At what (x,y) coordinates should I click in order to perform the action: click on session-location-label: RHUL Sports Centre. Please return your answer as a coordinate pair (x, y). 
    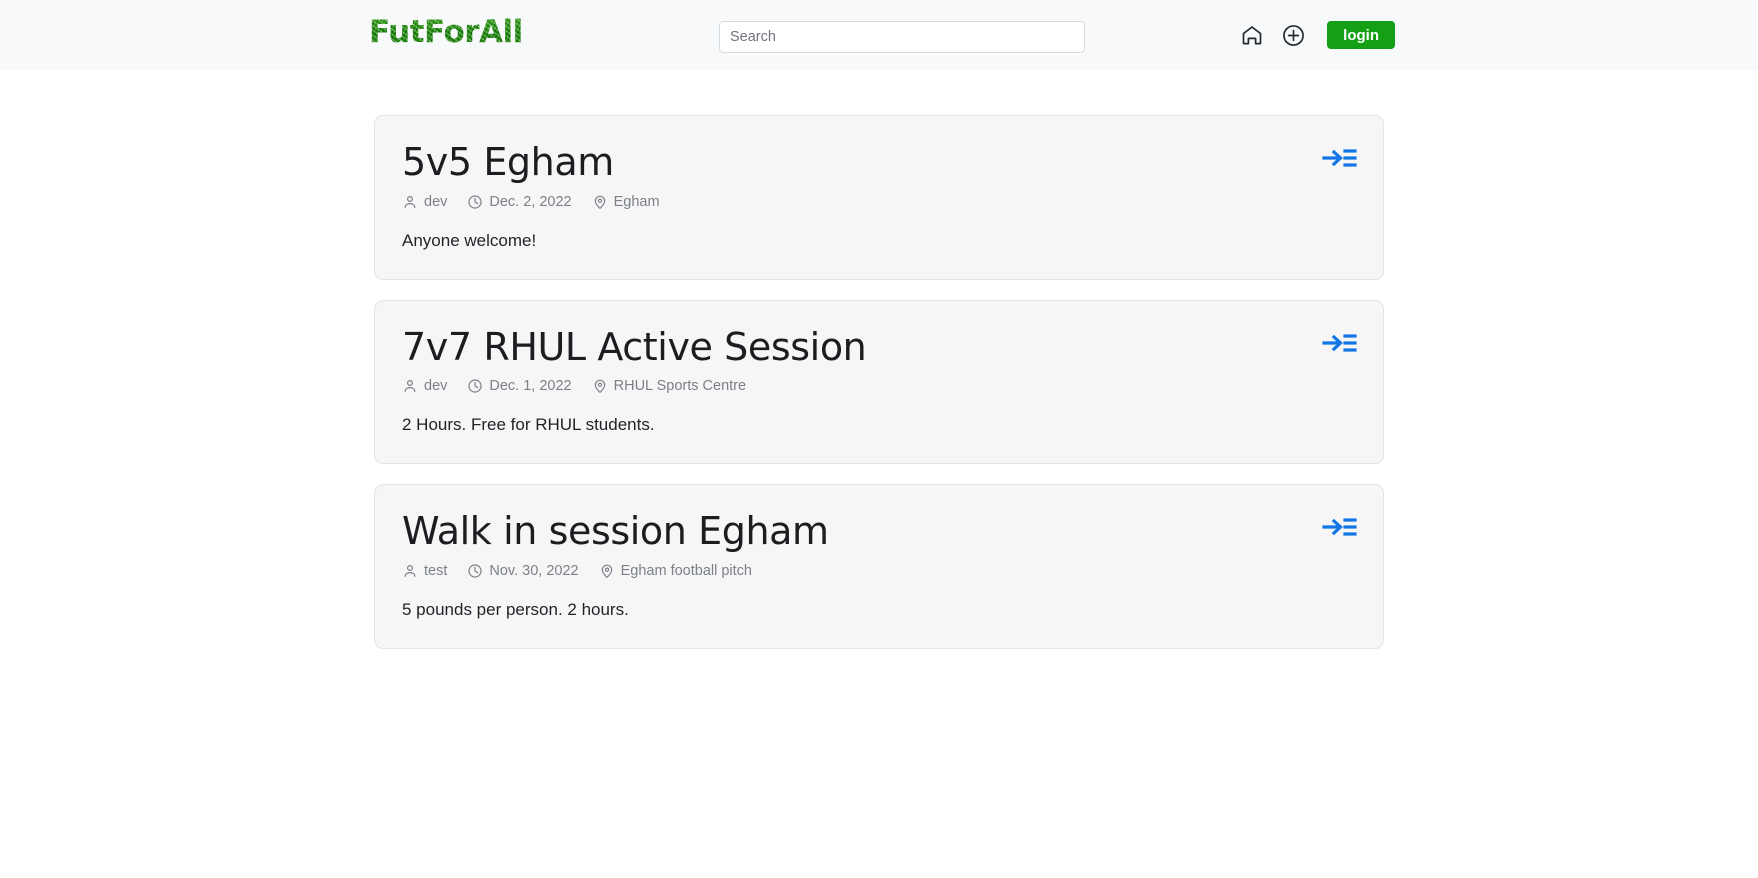
    Looking at the image, I should click on (680, 386).